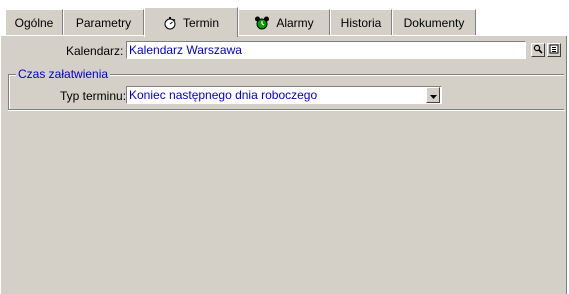 Image resolution: width=569 pixels, height=294 pixels. I want to click on tab-parametry-label: Parametry, so click(103, 22).